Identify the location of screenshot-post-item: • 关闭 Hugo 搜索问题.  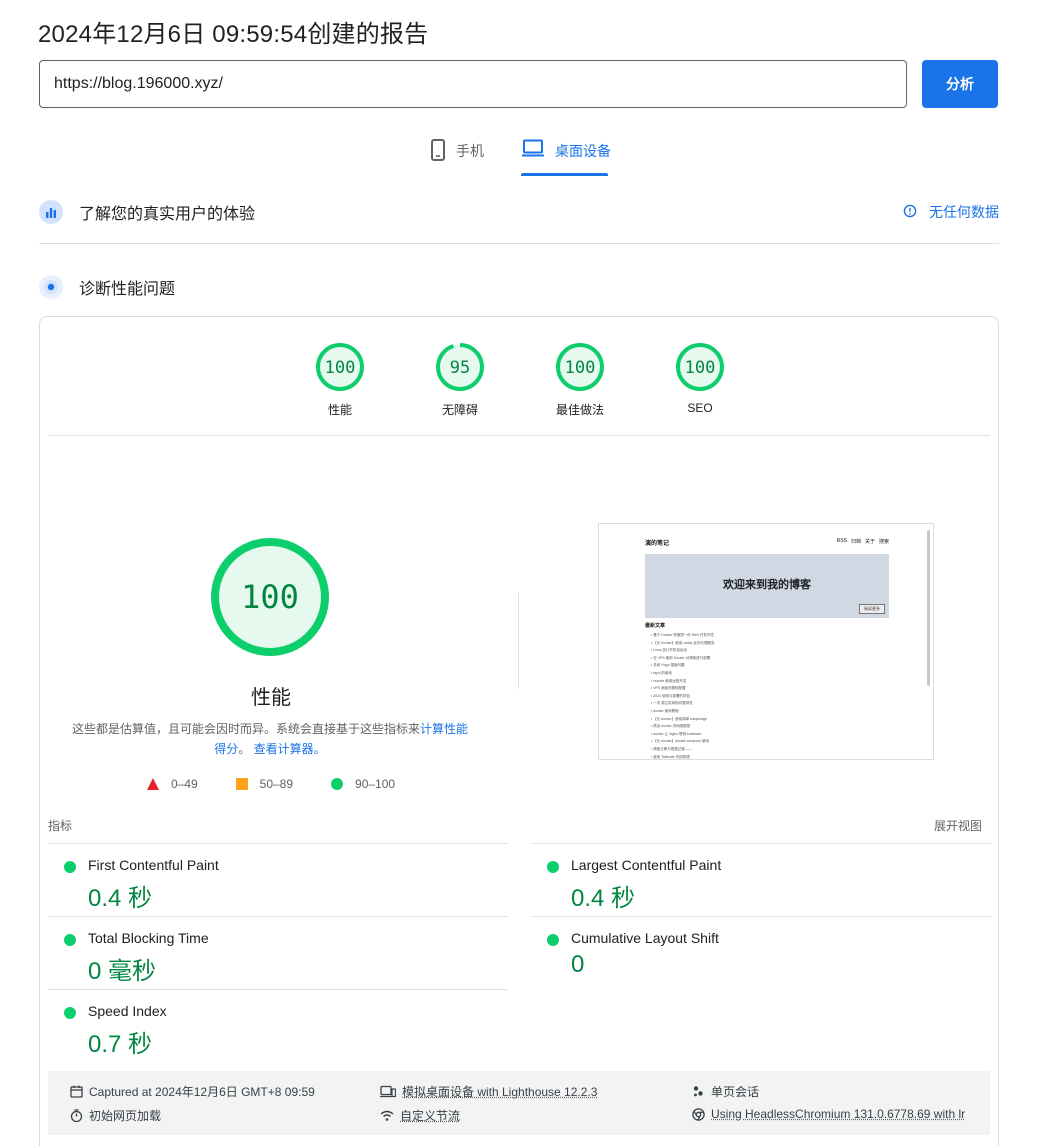
(668, 665).